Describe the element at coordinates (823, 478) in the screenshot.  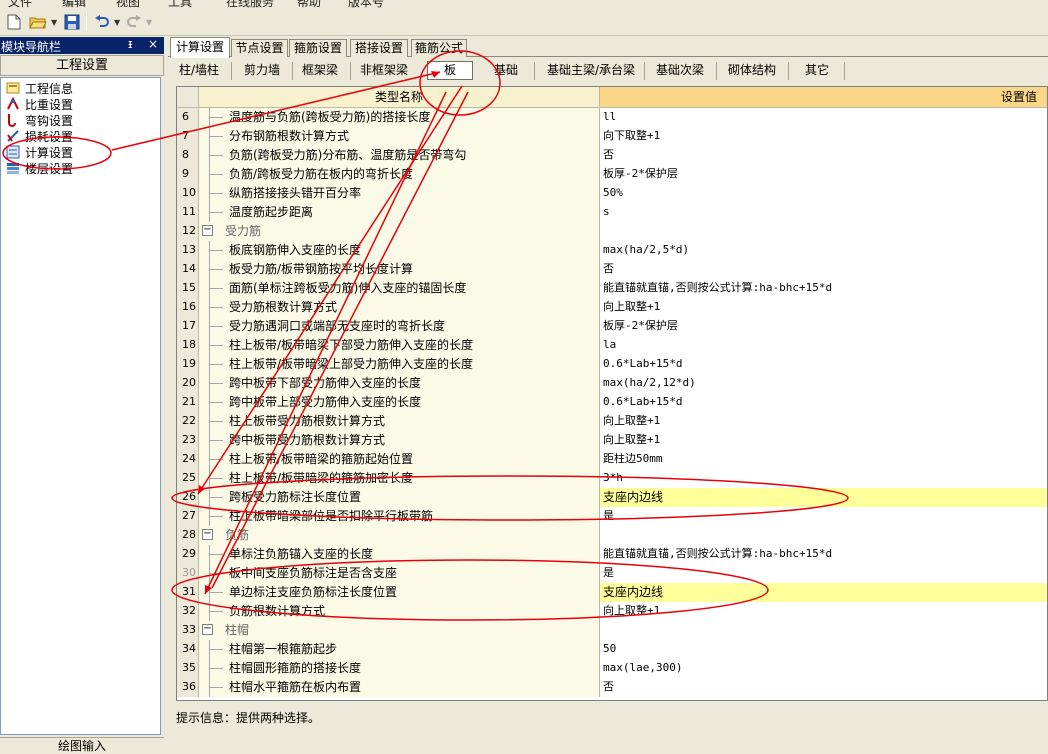
I see `row-value-cell: 3*h` at that location.